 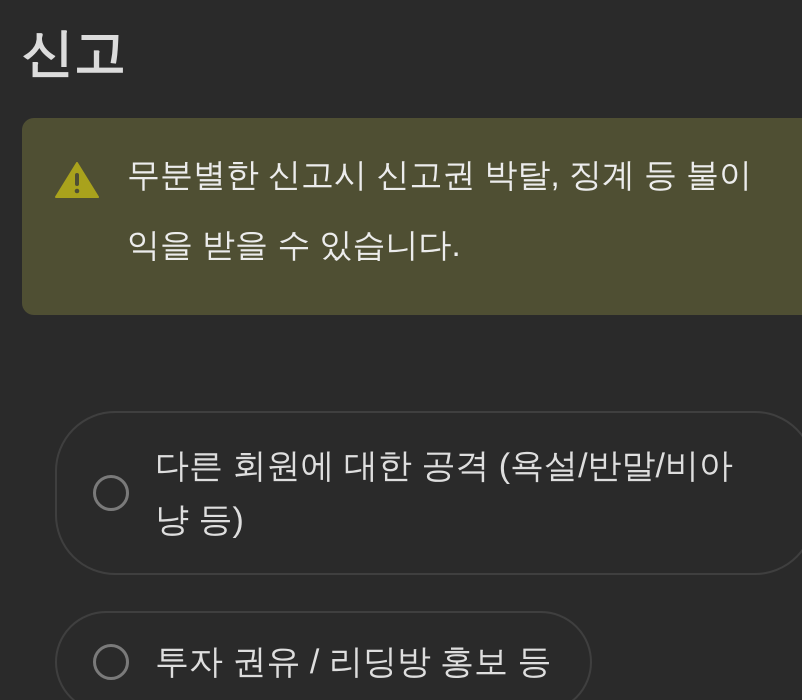 What do you see at coordinates (444, 493) in the screenshot?
I see `option-label: 다른 회원에 대한 공격 (욕설/반말/비아냥 등)` at bounding box center [444, 493].